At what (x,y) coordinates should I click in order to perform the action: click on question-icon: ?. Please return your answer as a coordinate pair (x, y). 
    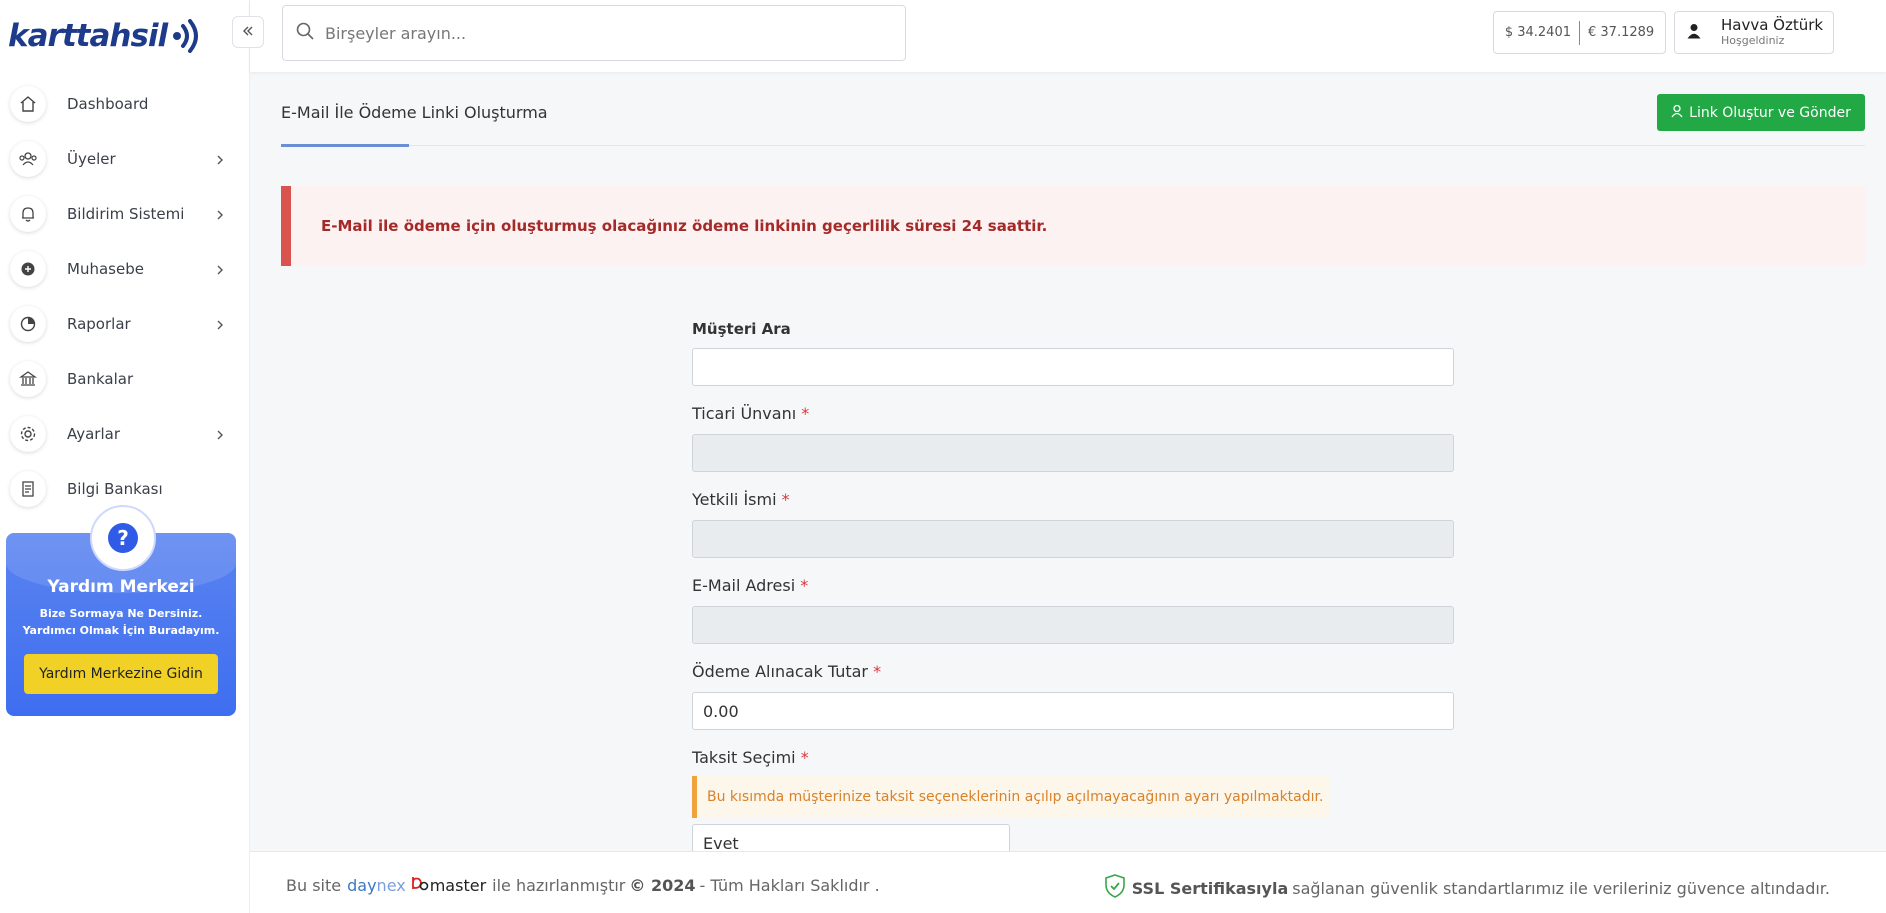
    Looking at the image, I should click on (123, 538).